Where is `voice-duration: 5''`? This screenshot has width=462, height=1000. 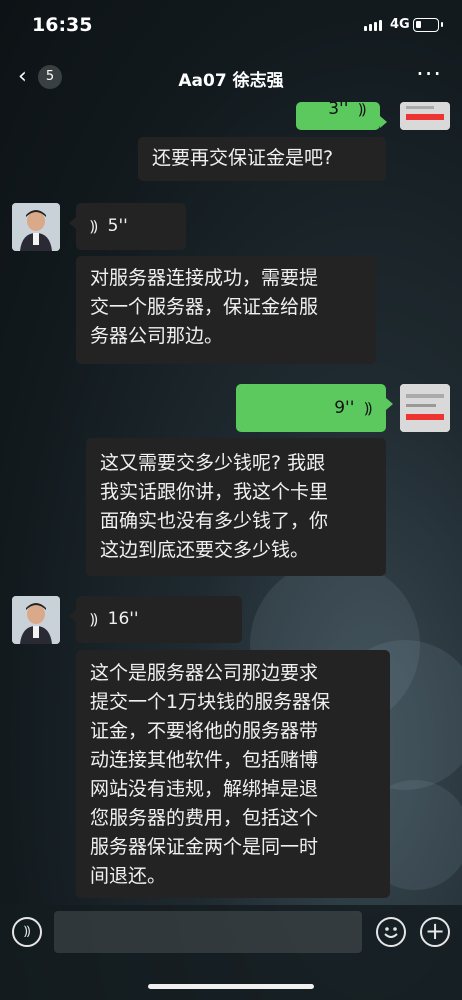 voice-duration: 5'' is located at coordinates (117, 226).